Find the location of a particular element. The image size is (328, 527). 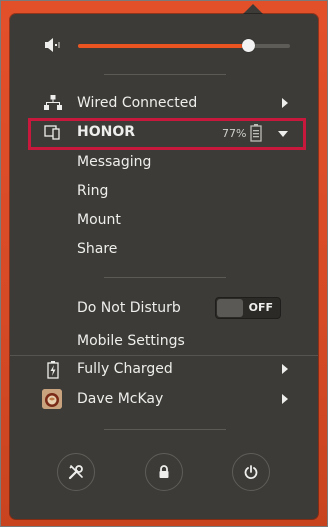

speaker-icon is located at coordinates (53, 47).